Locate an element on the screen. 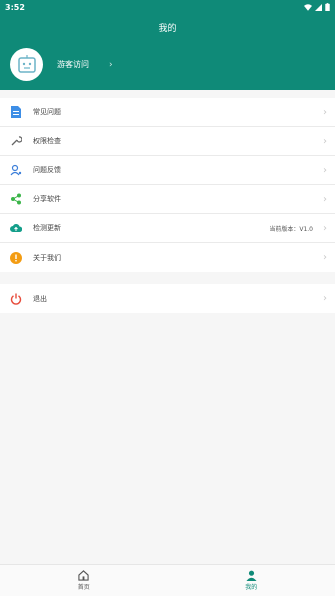  menu-label: 权限检查 is located at coordinates (47, 141).